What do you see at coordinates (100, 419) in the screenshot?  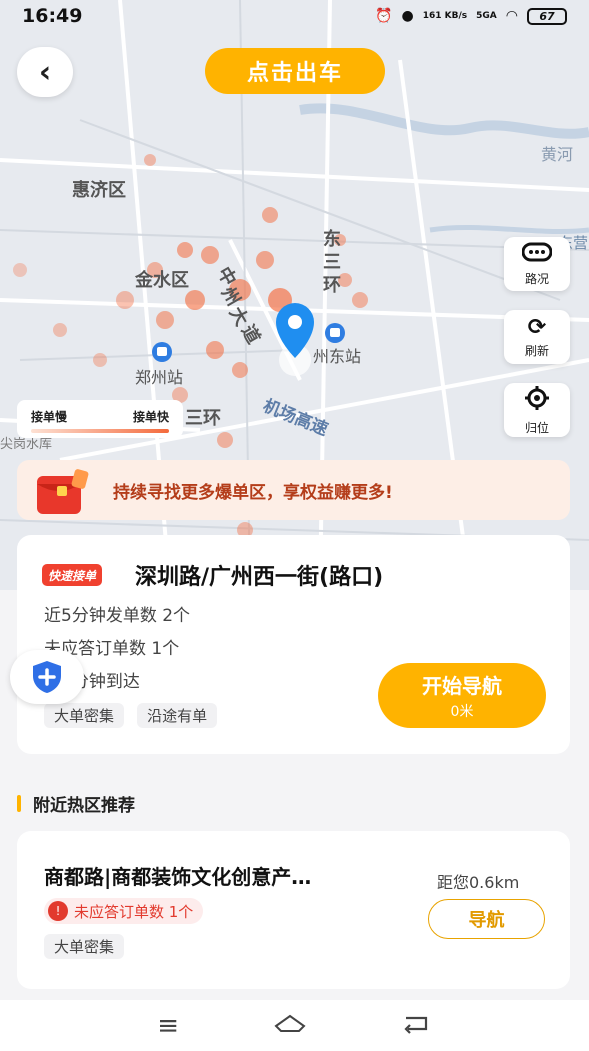 I see `heat-legend: 接单慢 接单快` at bounding box center [100, 419].